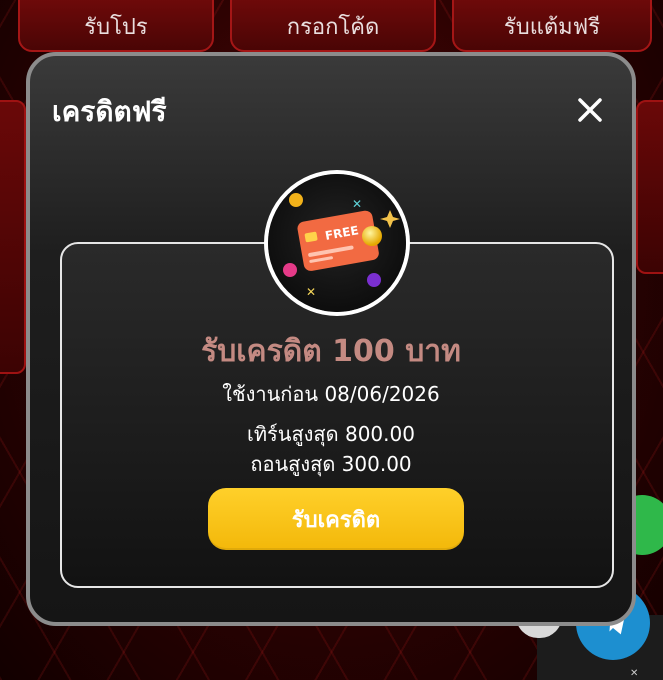 The height and width of the screenshot is (680, 663). I want to click on max-turnover-text: เทิร์นสูงสุด 800.00, so click(331, 434).